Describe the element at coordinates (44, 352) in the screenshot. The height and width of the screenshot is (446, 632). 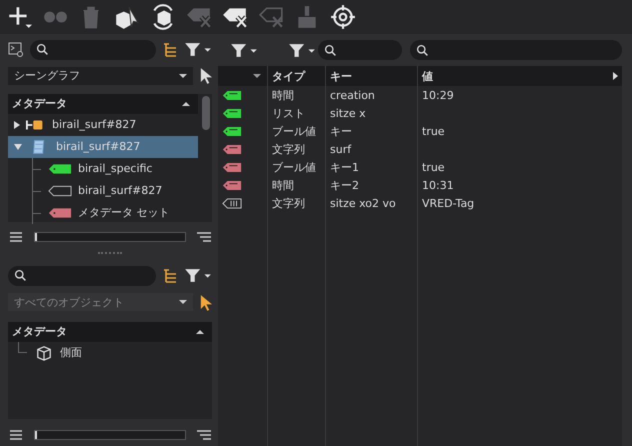
I see `cube-icon` at that location.